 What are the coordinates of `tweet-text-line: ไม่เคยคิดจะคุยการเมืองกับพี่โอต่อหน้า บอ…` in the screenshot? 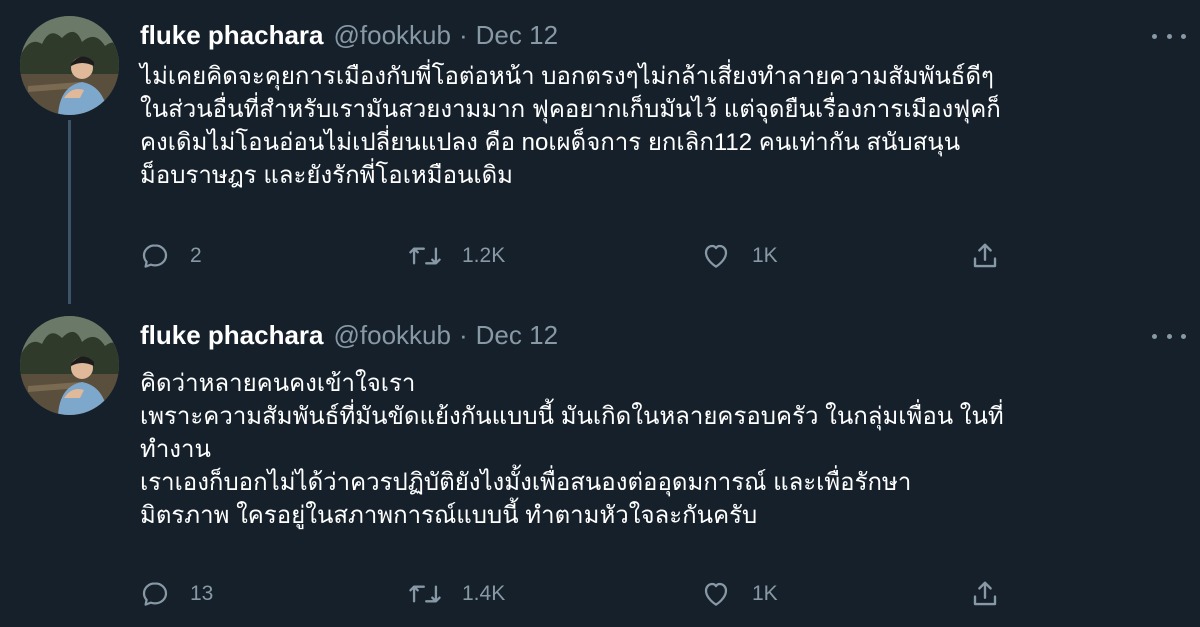 It's located at (567, 76).